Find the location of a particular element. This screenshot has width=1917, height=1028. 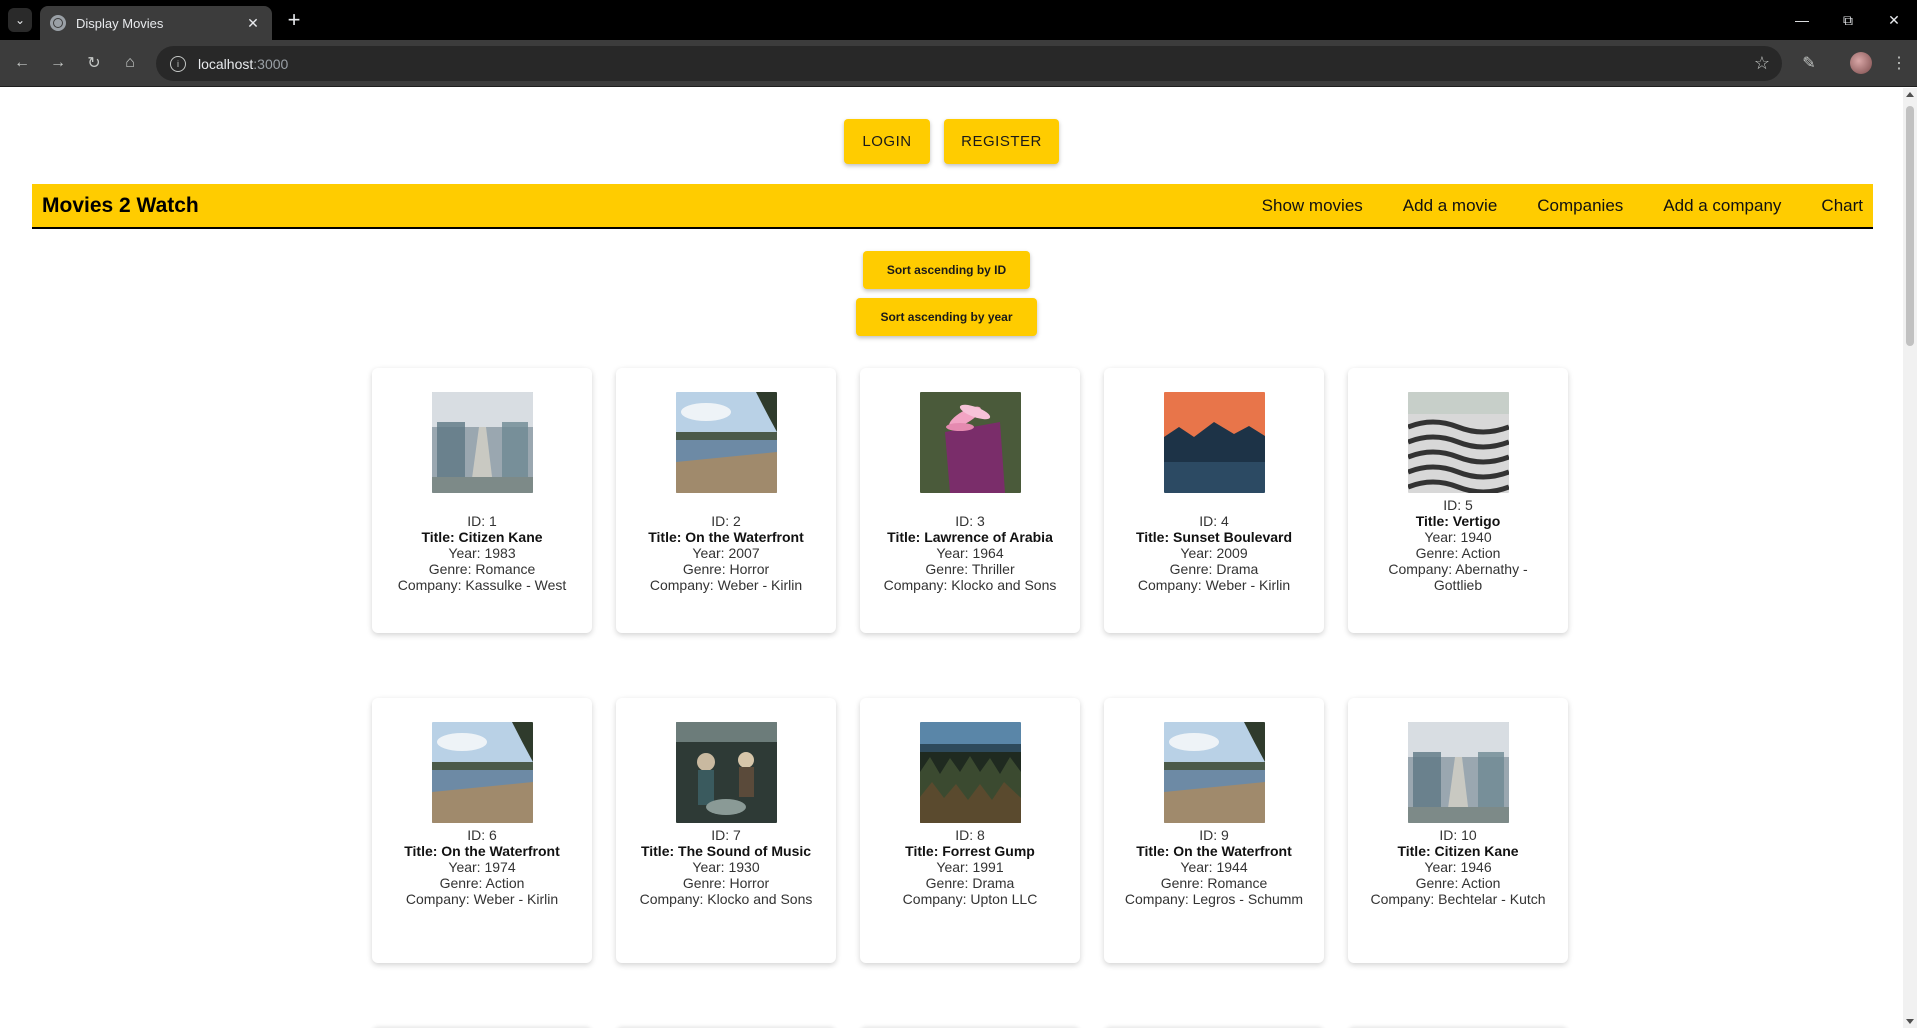

movie-company: Company: Bechtelar - Kutch is located at coordinates (1458, 899).